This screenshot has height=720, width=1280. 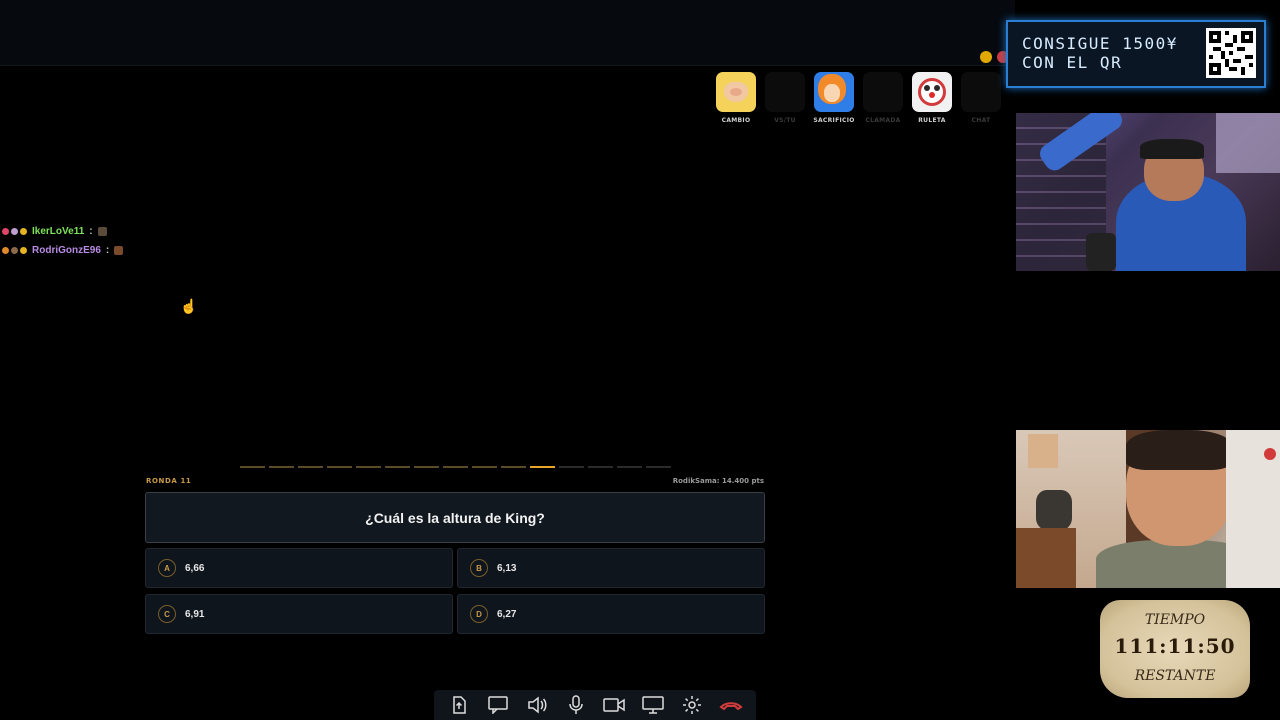 What do you see at coordinates (195, 568) in the screenshot?
I see `answer-value: 6,66` at bounding box center [195, 568].